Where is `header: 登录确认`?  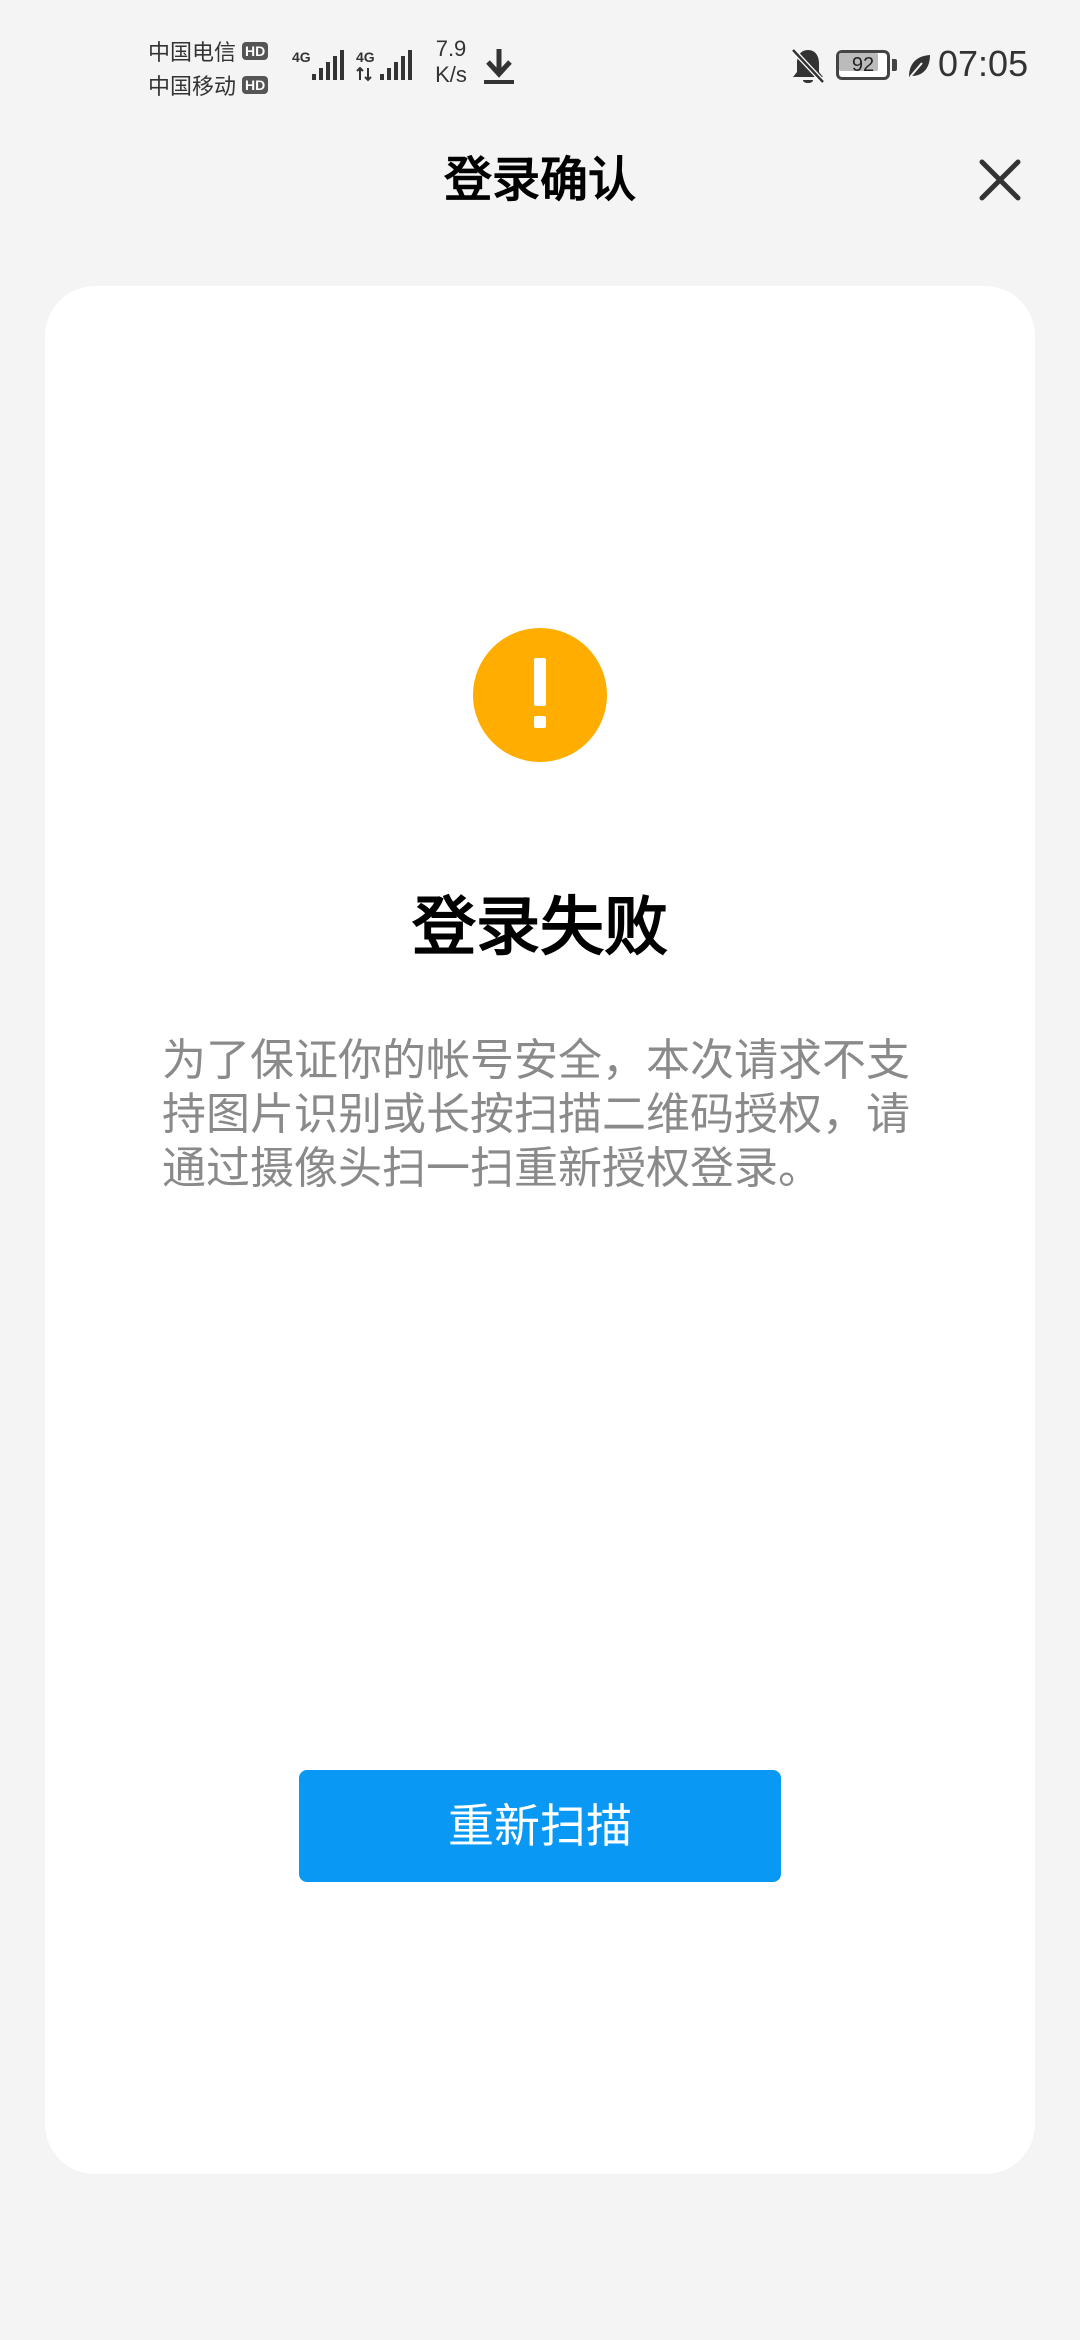
header: 登录确认 is located at coordinates (540, 180).